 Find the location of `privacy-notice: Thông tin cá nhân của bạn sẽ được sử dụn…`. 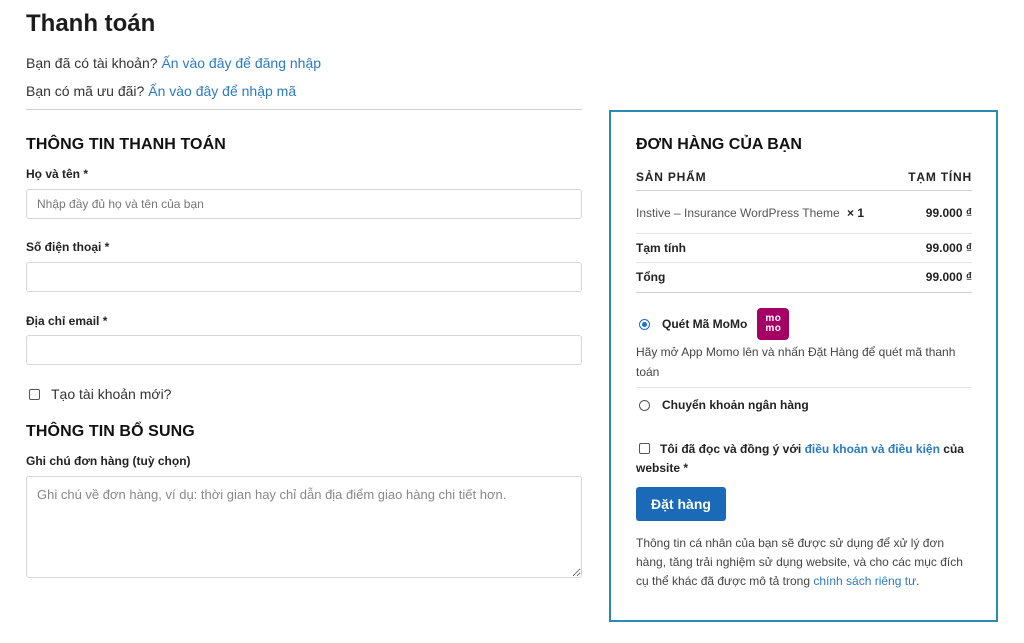

privacy-notice: Thông tin cá nhân của bạn sẽ được sử dụn… is located at coordinates (799, 562).